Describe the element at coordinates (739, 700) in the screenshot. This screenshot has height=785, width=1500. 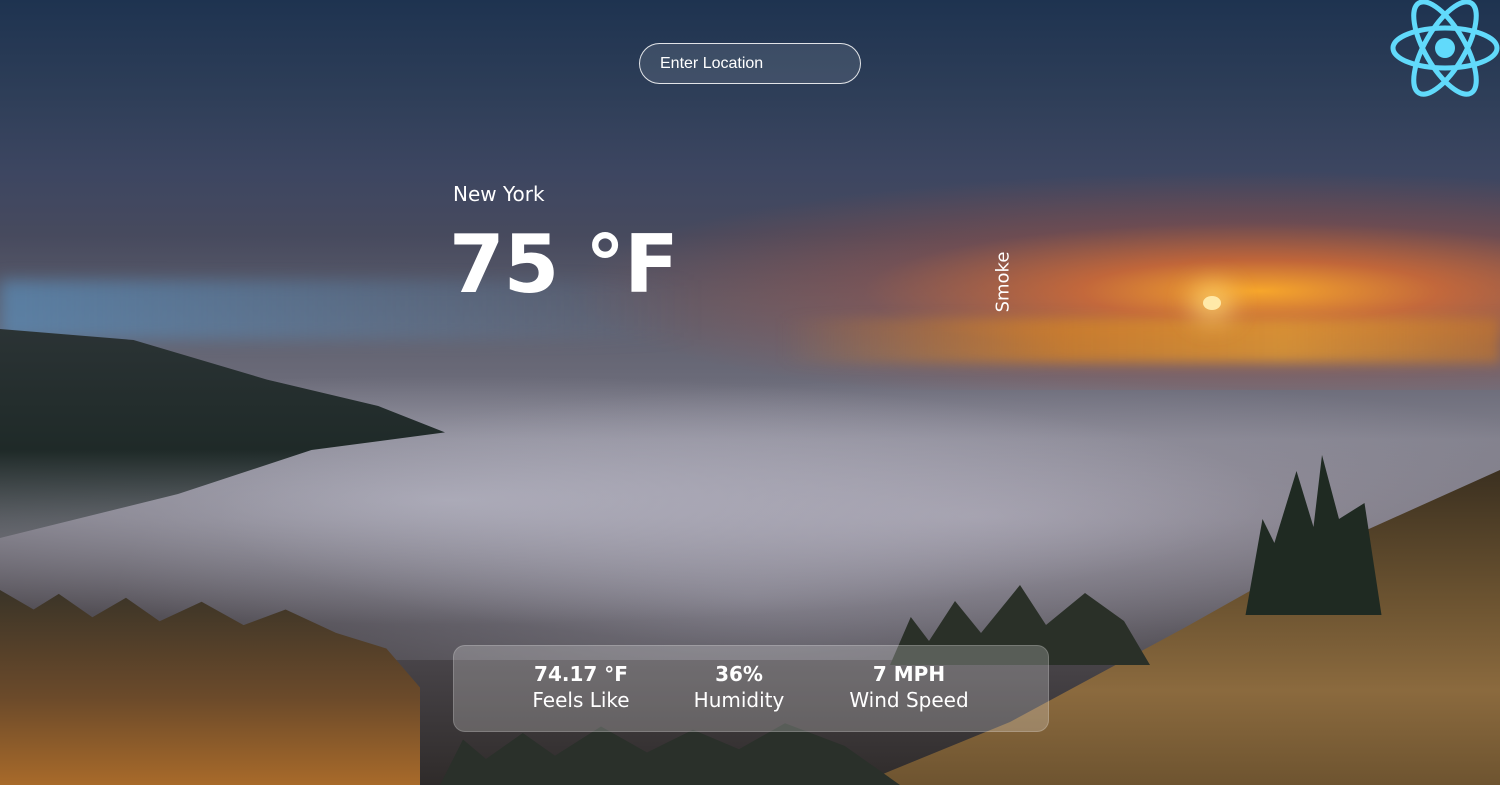
I see `humidity-label: Humidity` at that location.